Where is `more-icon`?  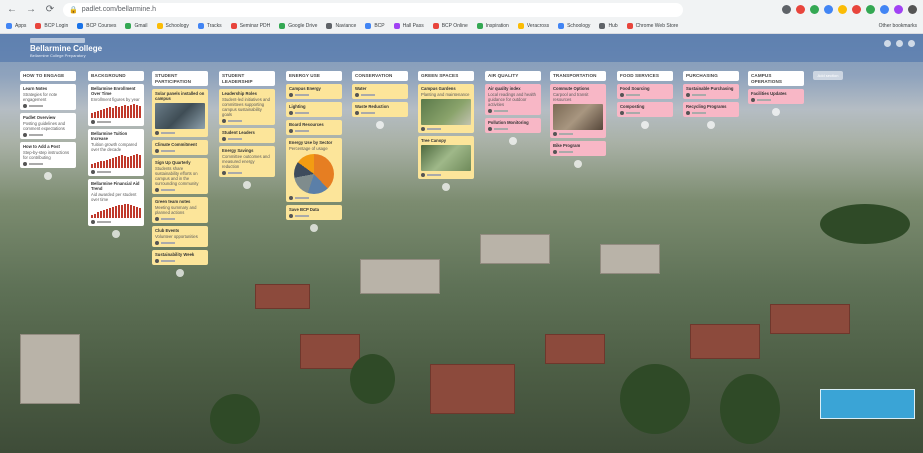 more-icon is located at coordinates (911, 43).